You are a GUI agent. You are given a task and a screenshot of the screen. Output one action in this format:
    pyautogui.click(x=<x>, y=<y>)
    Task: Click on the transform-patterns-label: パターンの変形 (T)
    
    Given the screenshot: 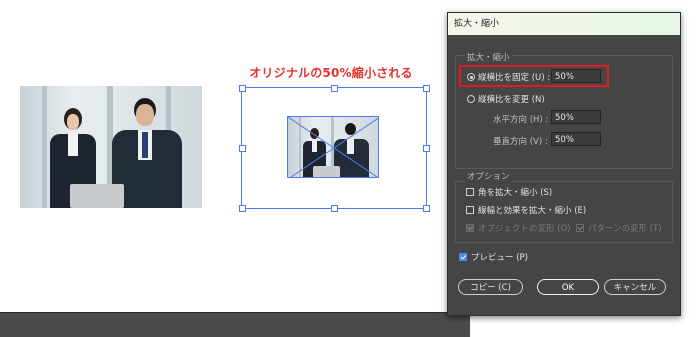 What is the action you would take?
    pyautogui.click(x=625, y=229)
    